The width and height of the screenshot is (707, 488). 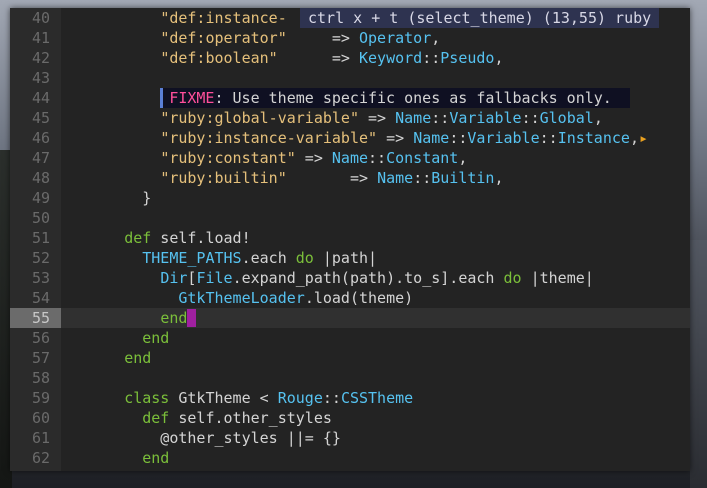 What do you see at coordinates (300, 398) in the screenshot?
I see `code-token: Rouge` at bounding box center [300, 398].